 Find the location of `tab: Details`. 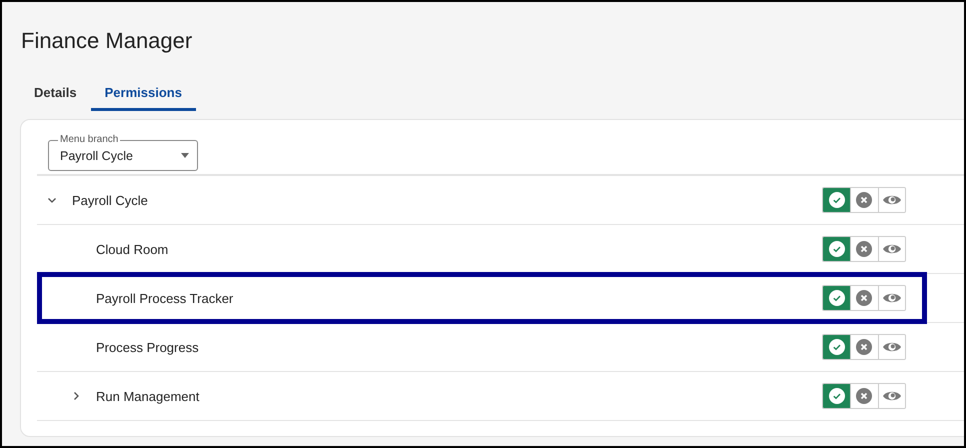

tab: Details is located at coordinates (55, 94).